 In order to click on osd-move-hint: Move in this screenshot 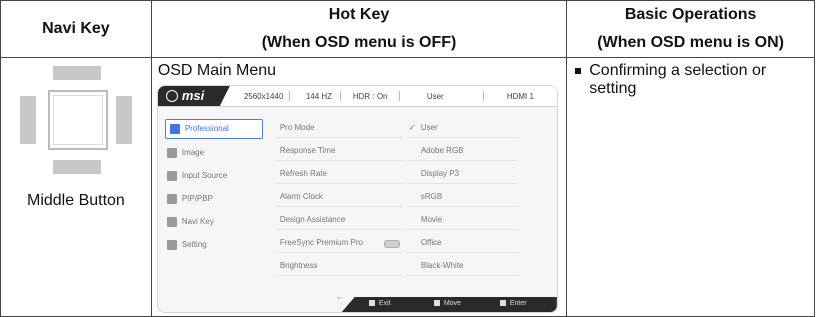, I will do `click(447, 303)`.